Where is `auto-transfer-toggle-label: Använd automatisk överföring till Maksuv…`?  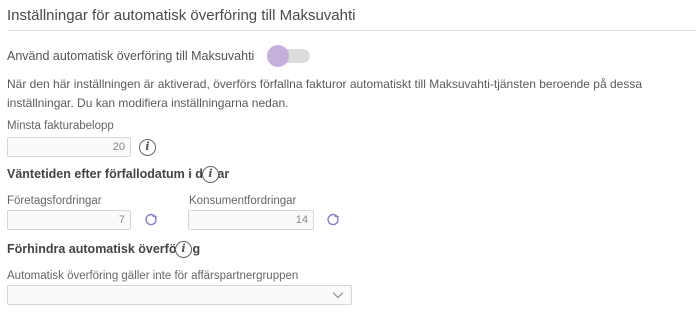
auto-transfer-toggle-label: Använd automatisk överföring till Maksuv… is located at coordinates (131, 56).